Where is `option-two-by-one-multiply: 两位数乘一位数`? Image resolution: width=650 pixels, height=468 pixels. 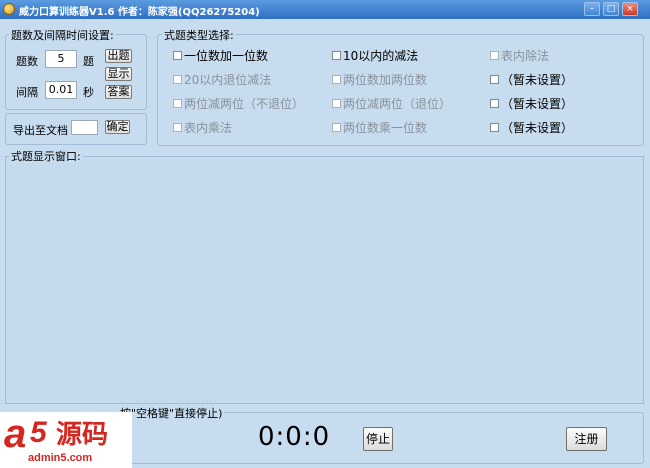 option-two-by-one-multiply: 两位数乘一位数 is located at coordinates (379, 127).